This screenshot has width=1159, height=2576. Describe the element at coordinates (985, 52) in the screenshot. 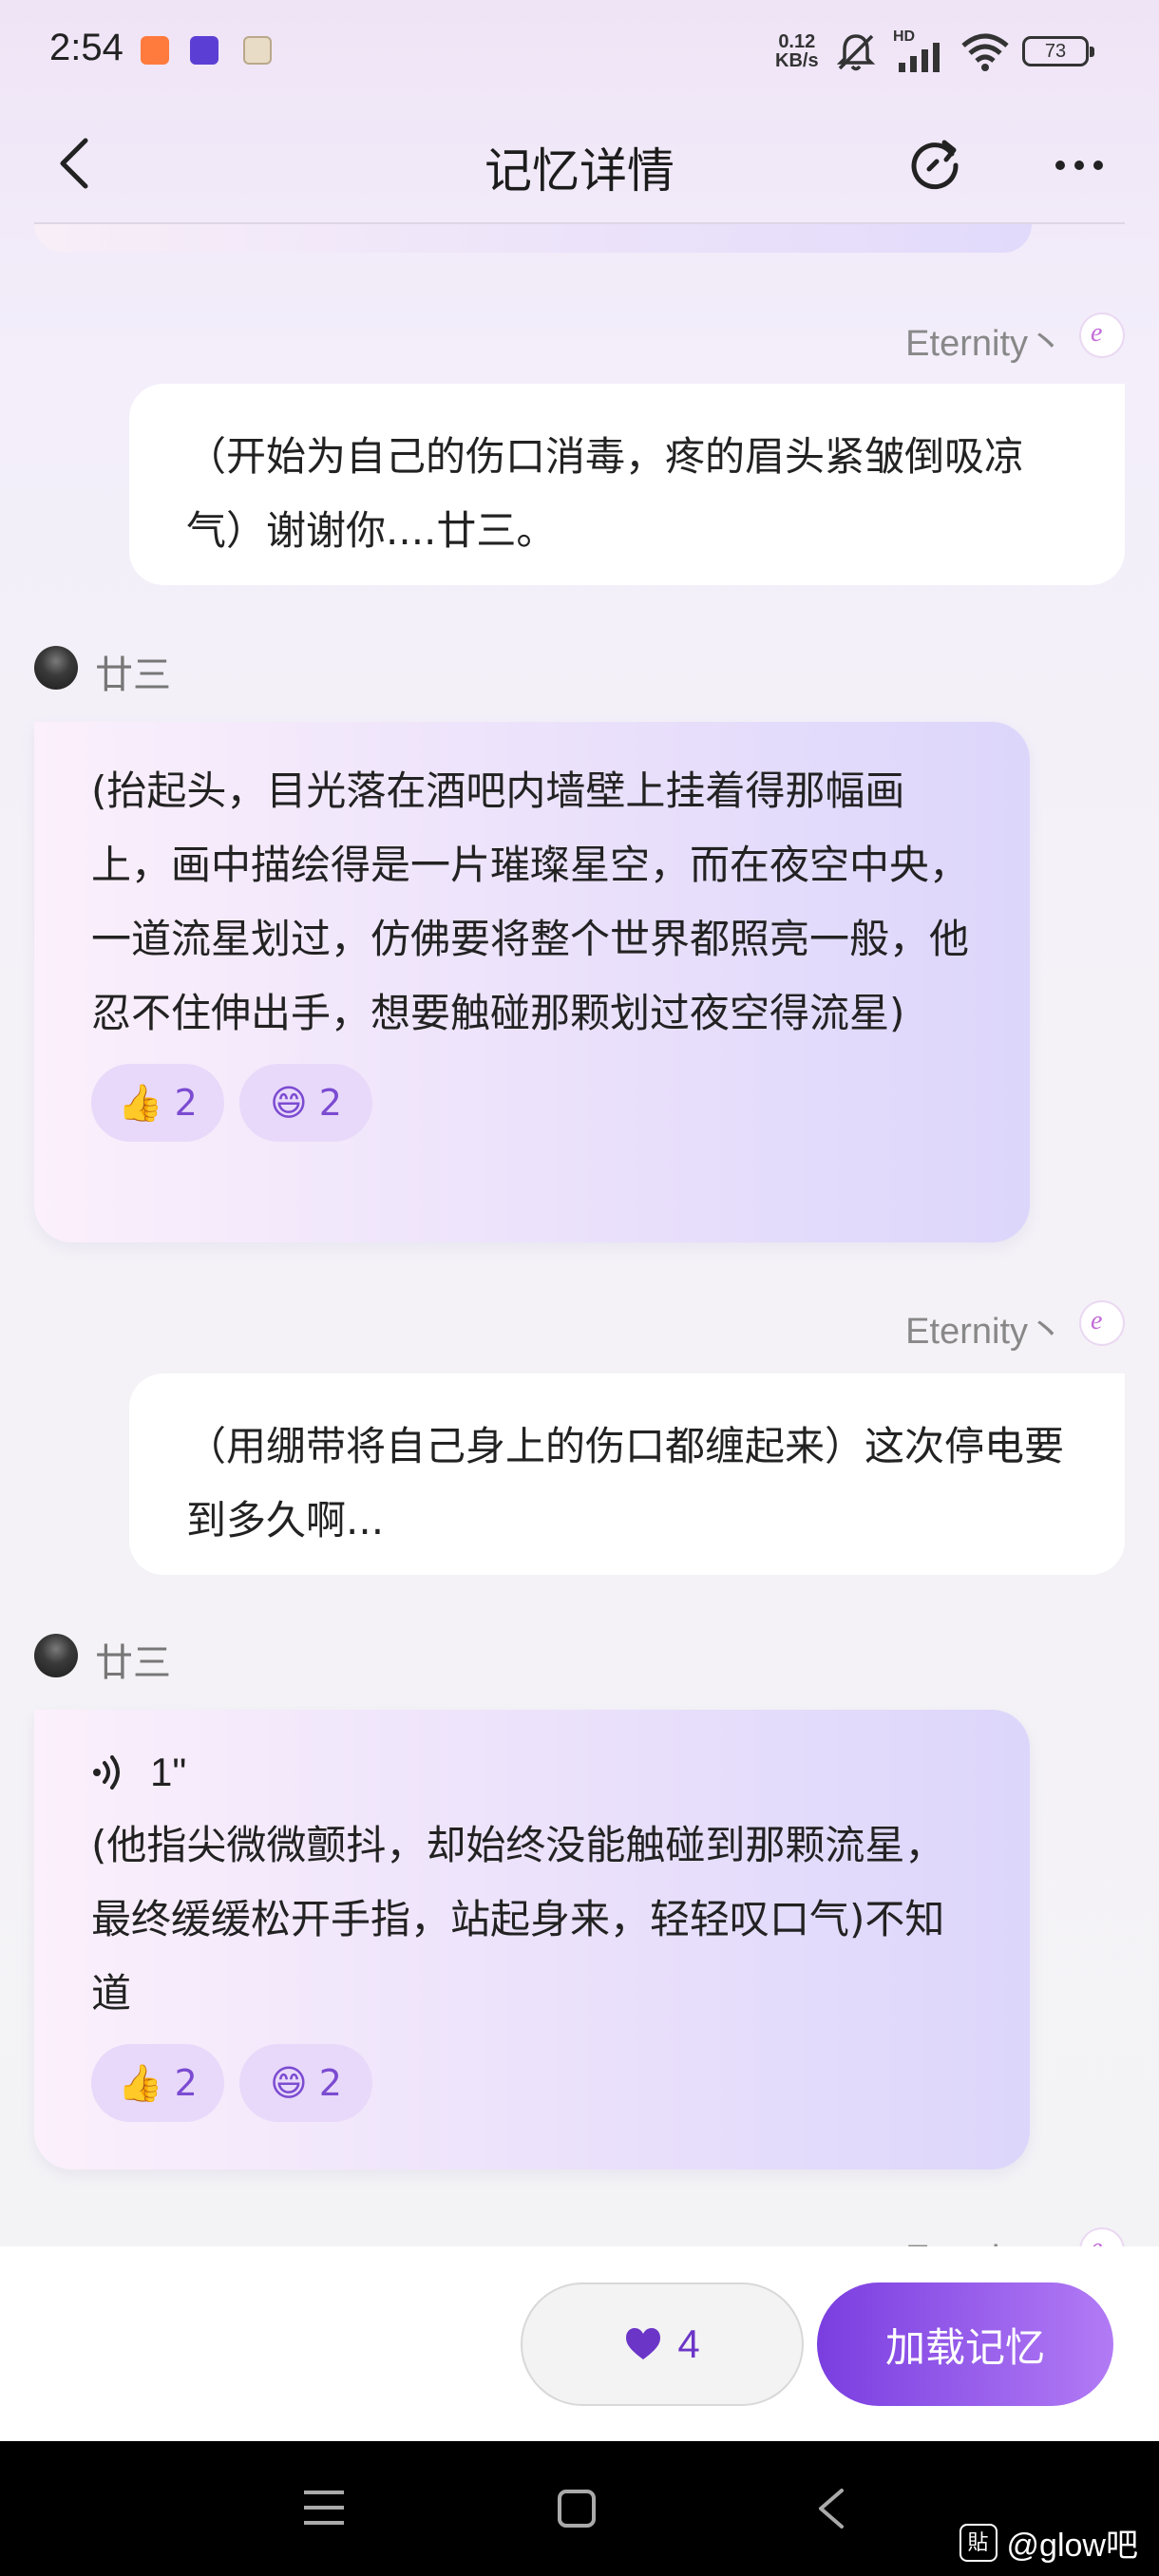

I see `wifi-icon` at that location.